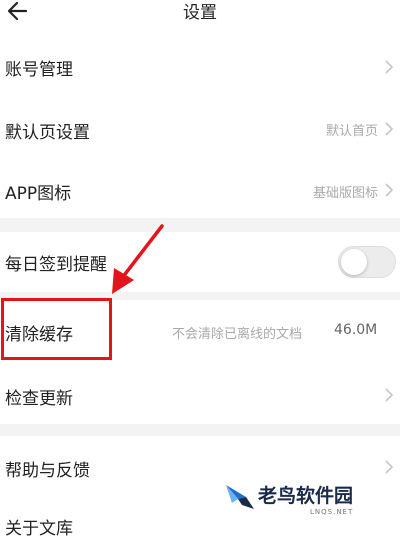  What do you see at coordinates (56, 329) in the screenshot?
I see `annotation-highlight-box` at bounding box center [56, 329].